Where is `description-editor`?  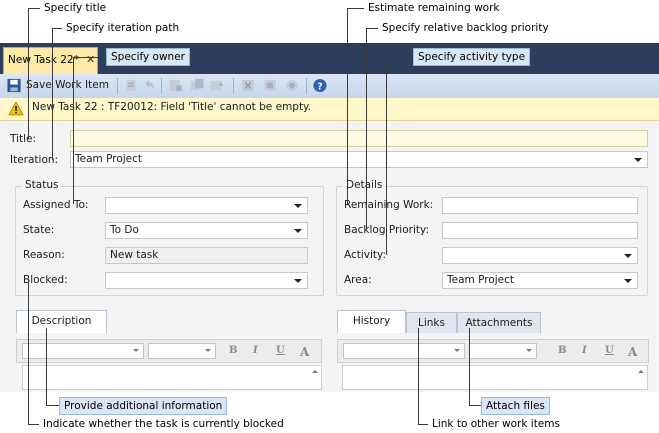 description-editor is located at coordinates (172, 377).